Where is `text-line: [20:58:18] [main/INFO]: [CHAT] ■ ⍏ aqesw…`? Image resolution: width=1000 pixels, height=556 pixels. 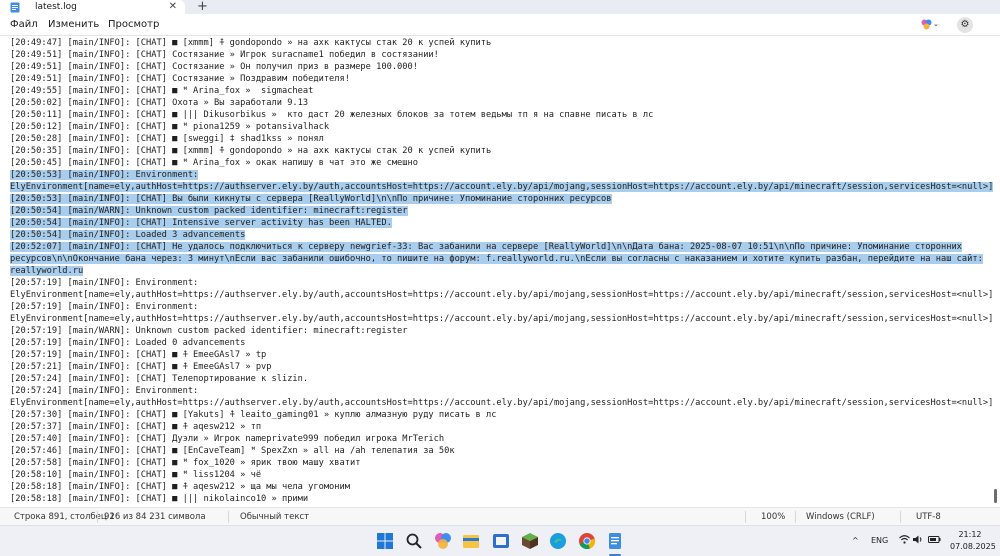 text-line: [20:58:18] [main/INFO]: [CHAT] ■ ⍏ aqesw… is located at coordinates (180, 487).